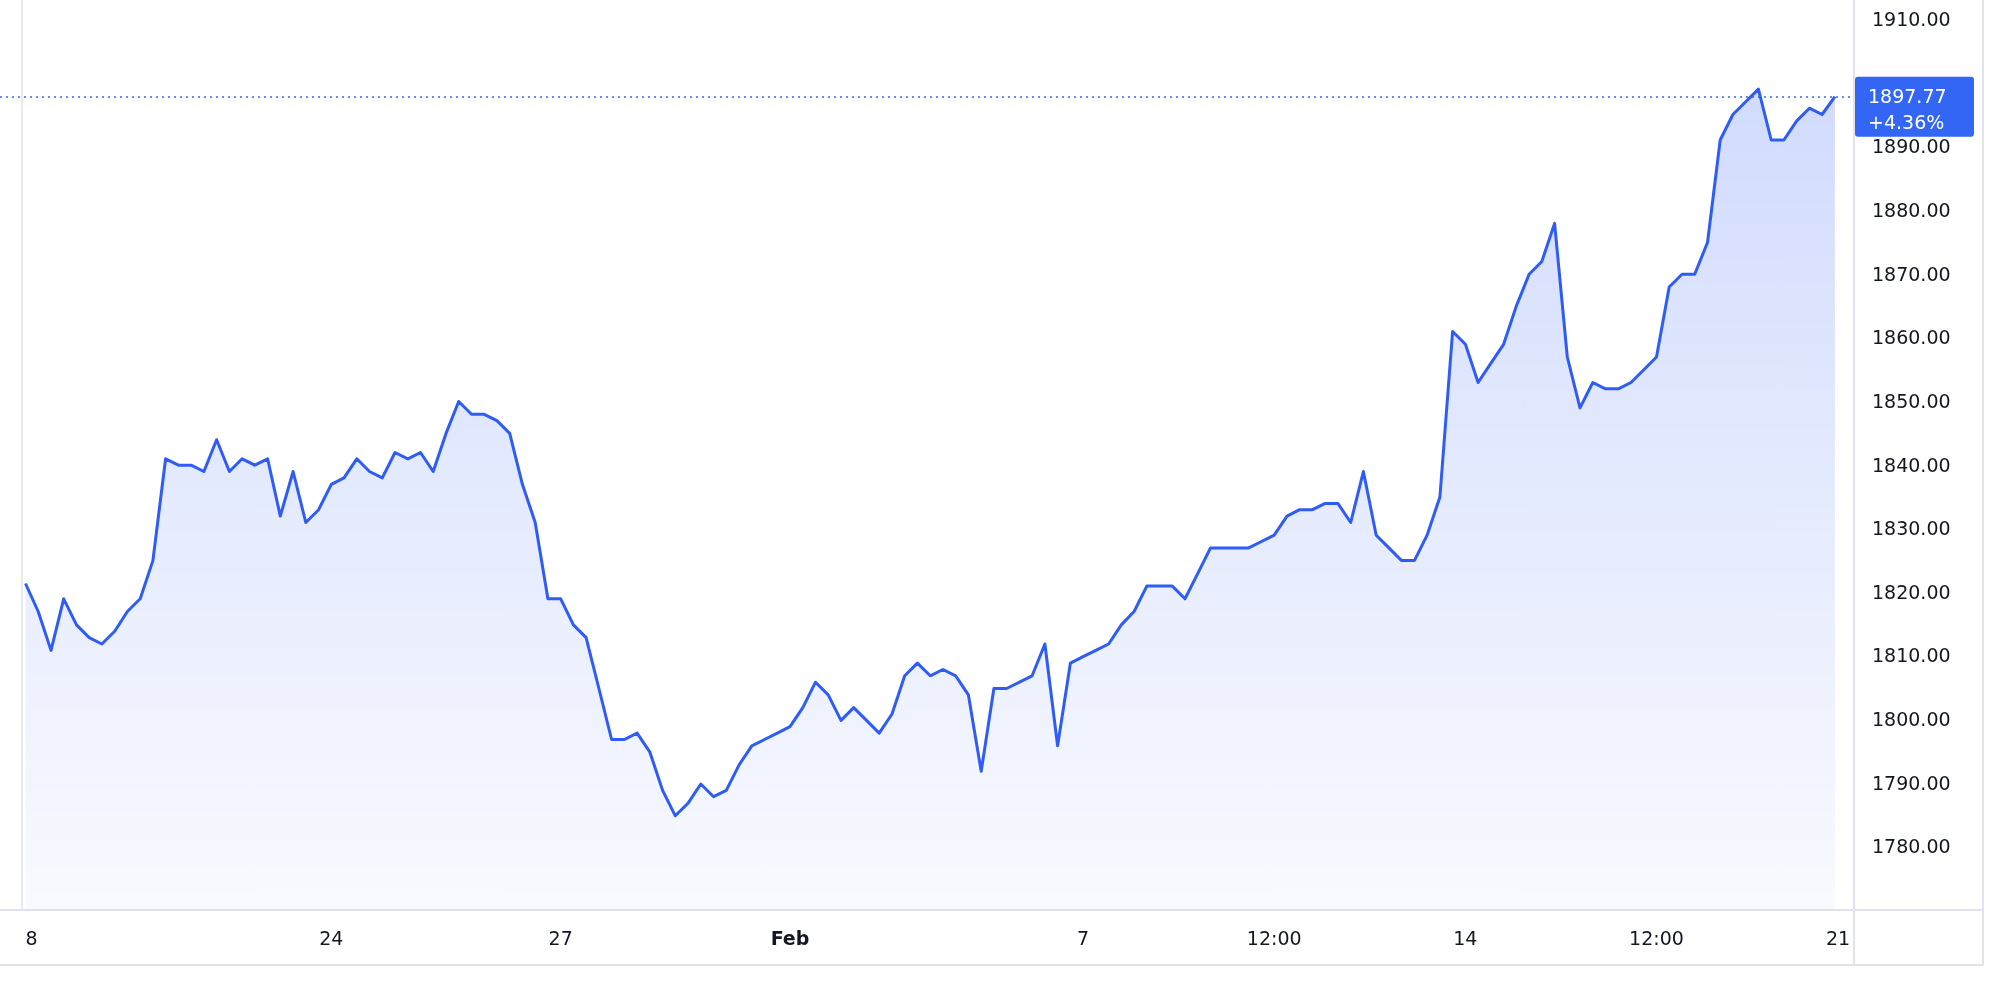 This screenshot has width=1998, height=984. What do you see at coordinates (1911, 591) in the screenshot?
I see `axis-label: 1820.00` at bounding box center [1911, 591].